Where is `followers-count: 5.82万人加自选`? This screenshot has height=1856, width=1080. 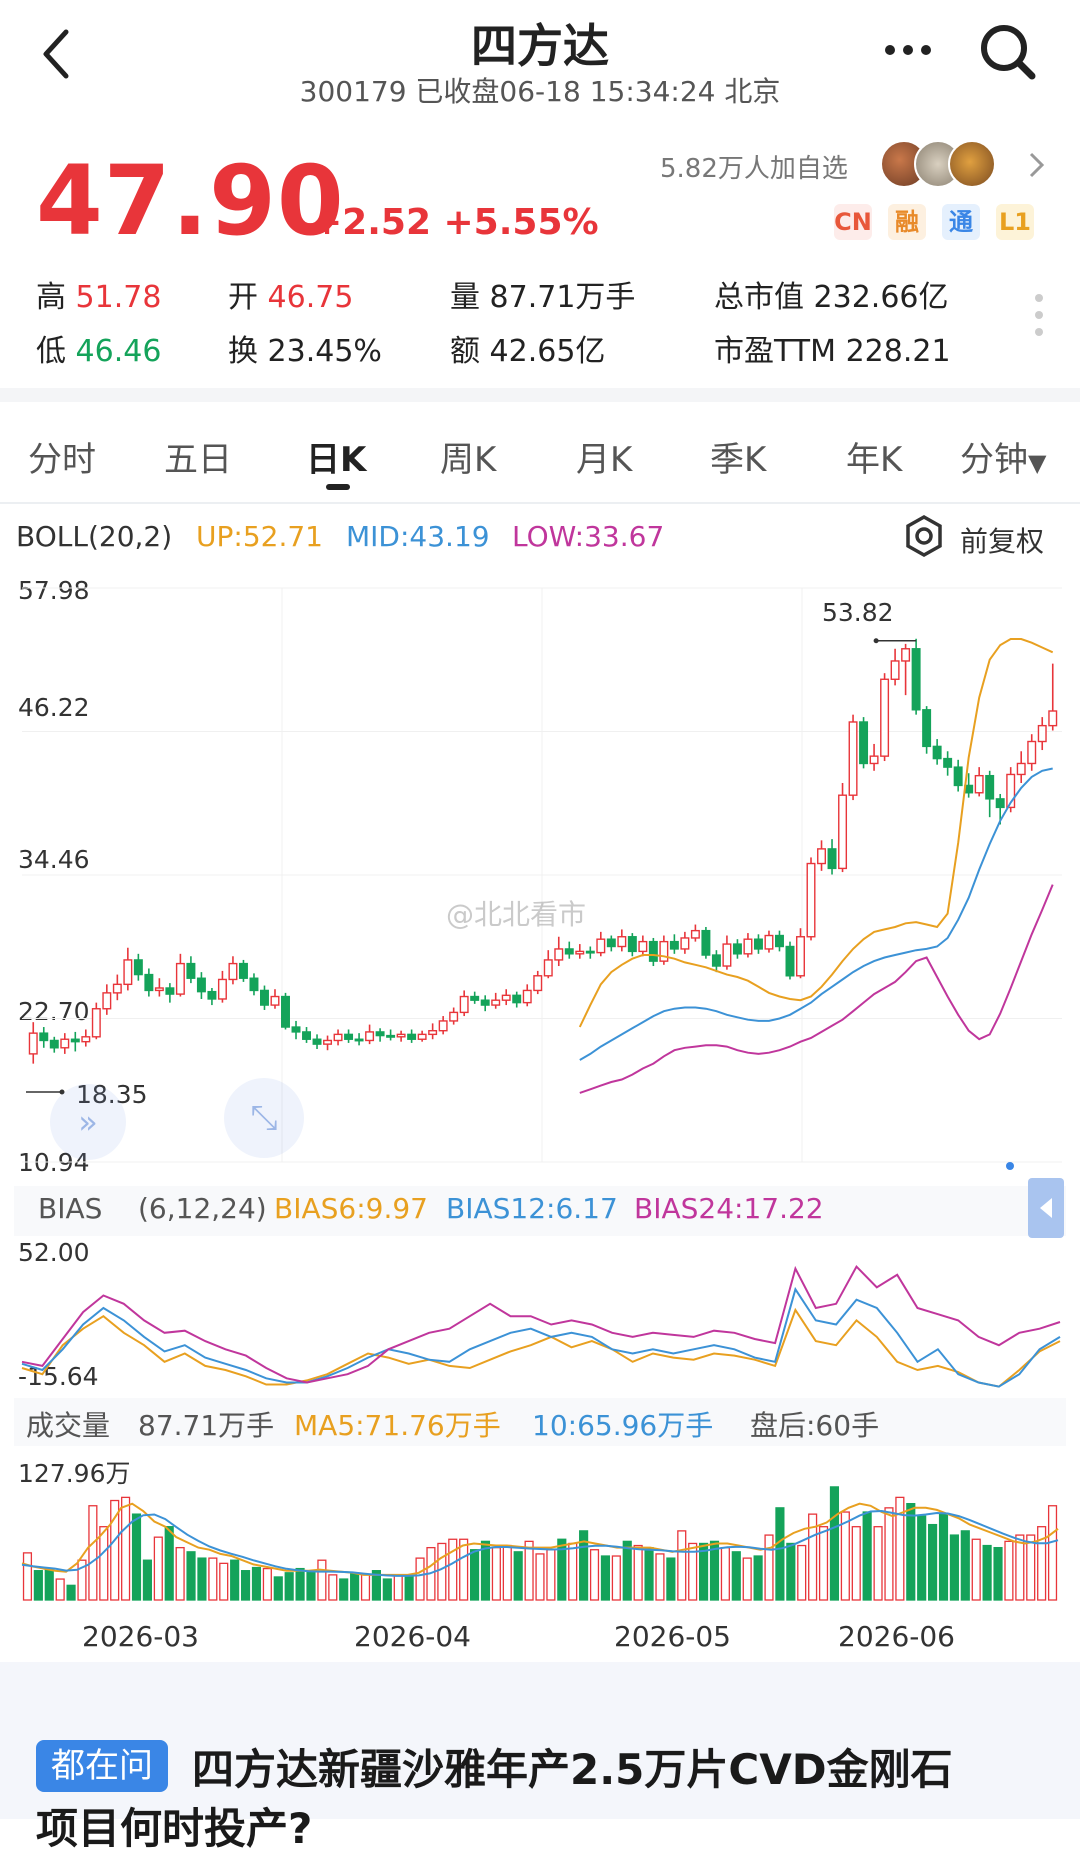 followers-count: 5.82万人加自选 is located at coordinates (754, 166).